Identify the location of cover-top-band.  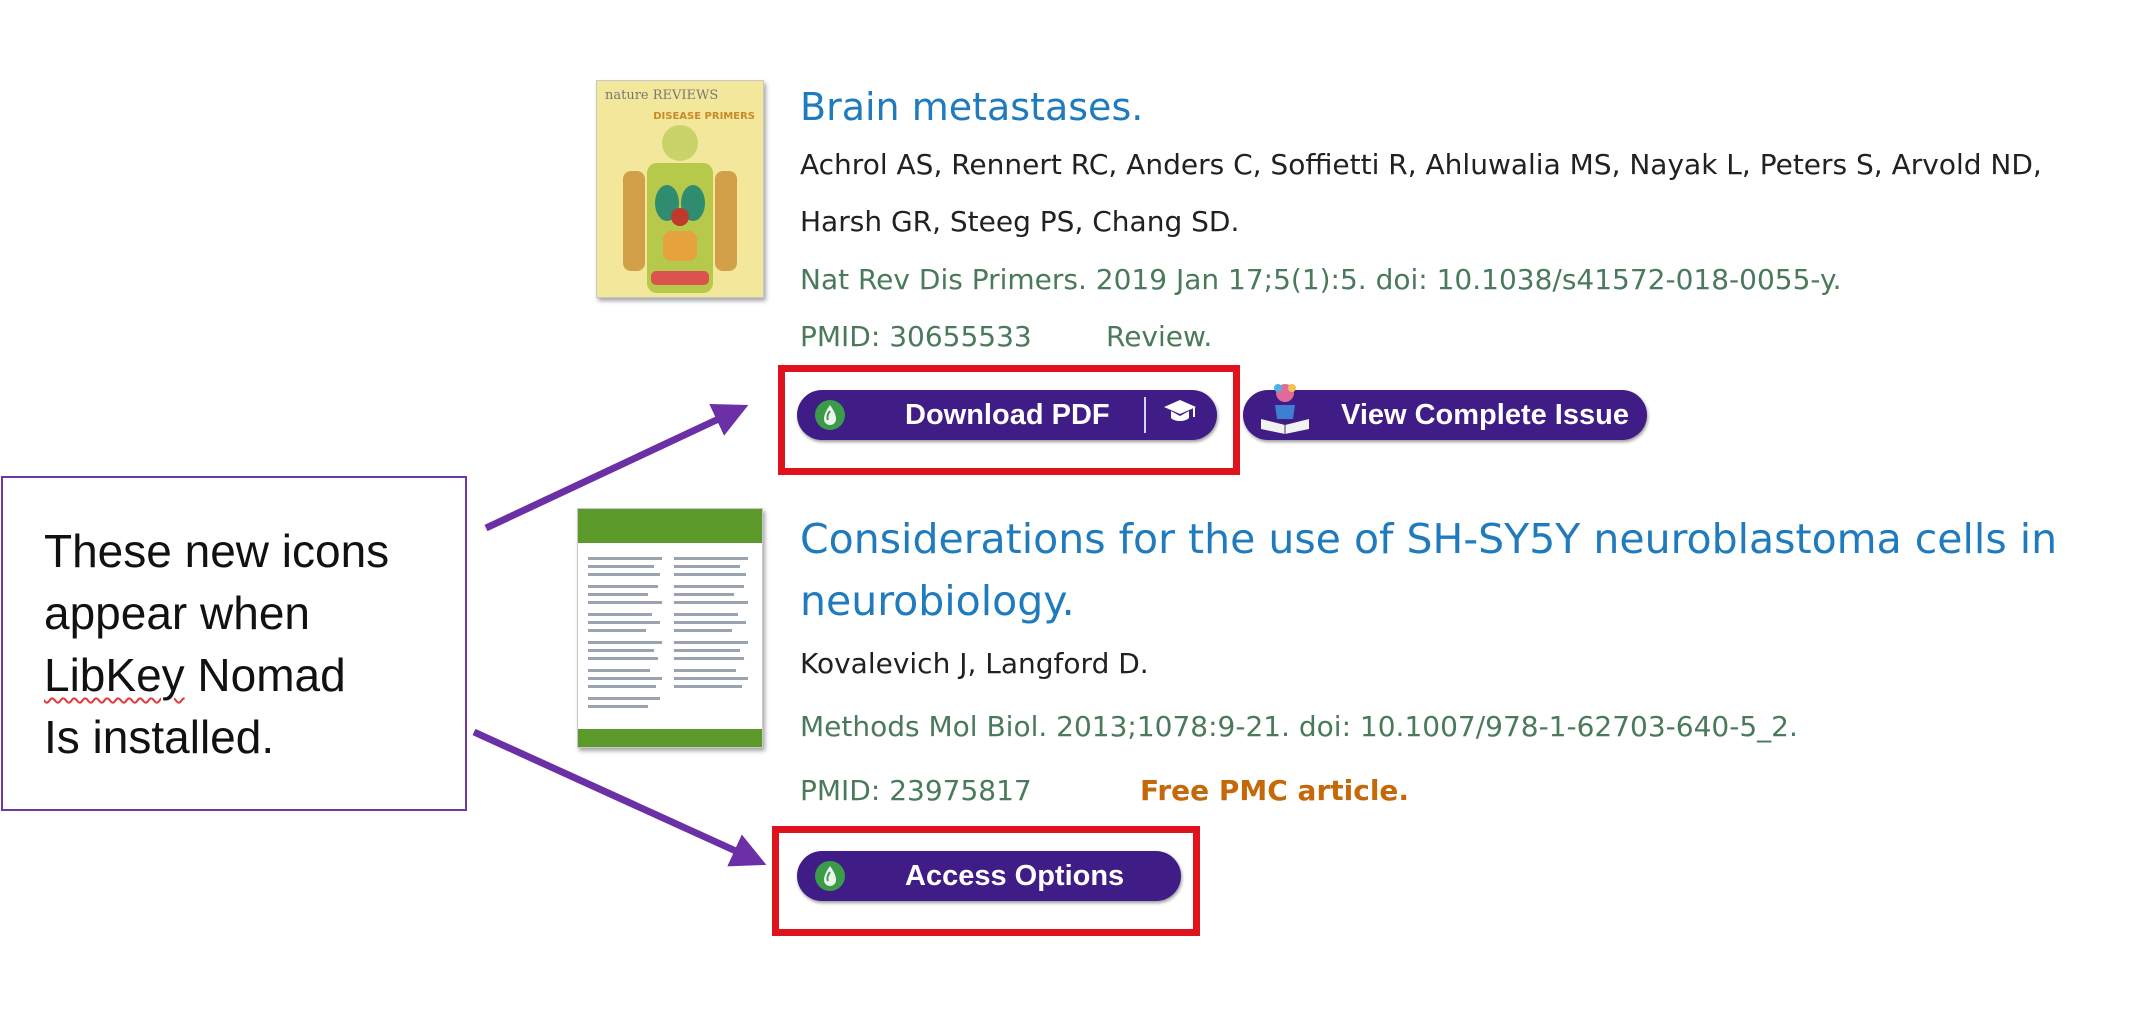
(670, 526).